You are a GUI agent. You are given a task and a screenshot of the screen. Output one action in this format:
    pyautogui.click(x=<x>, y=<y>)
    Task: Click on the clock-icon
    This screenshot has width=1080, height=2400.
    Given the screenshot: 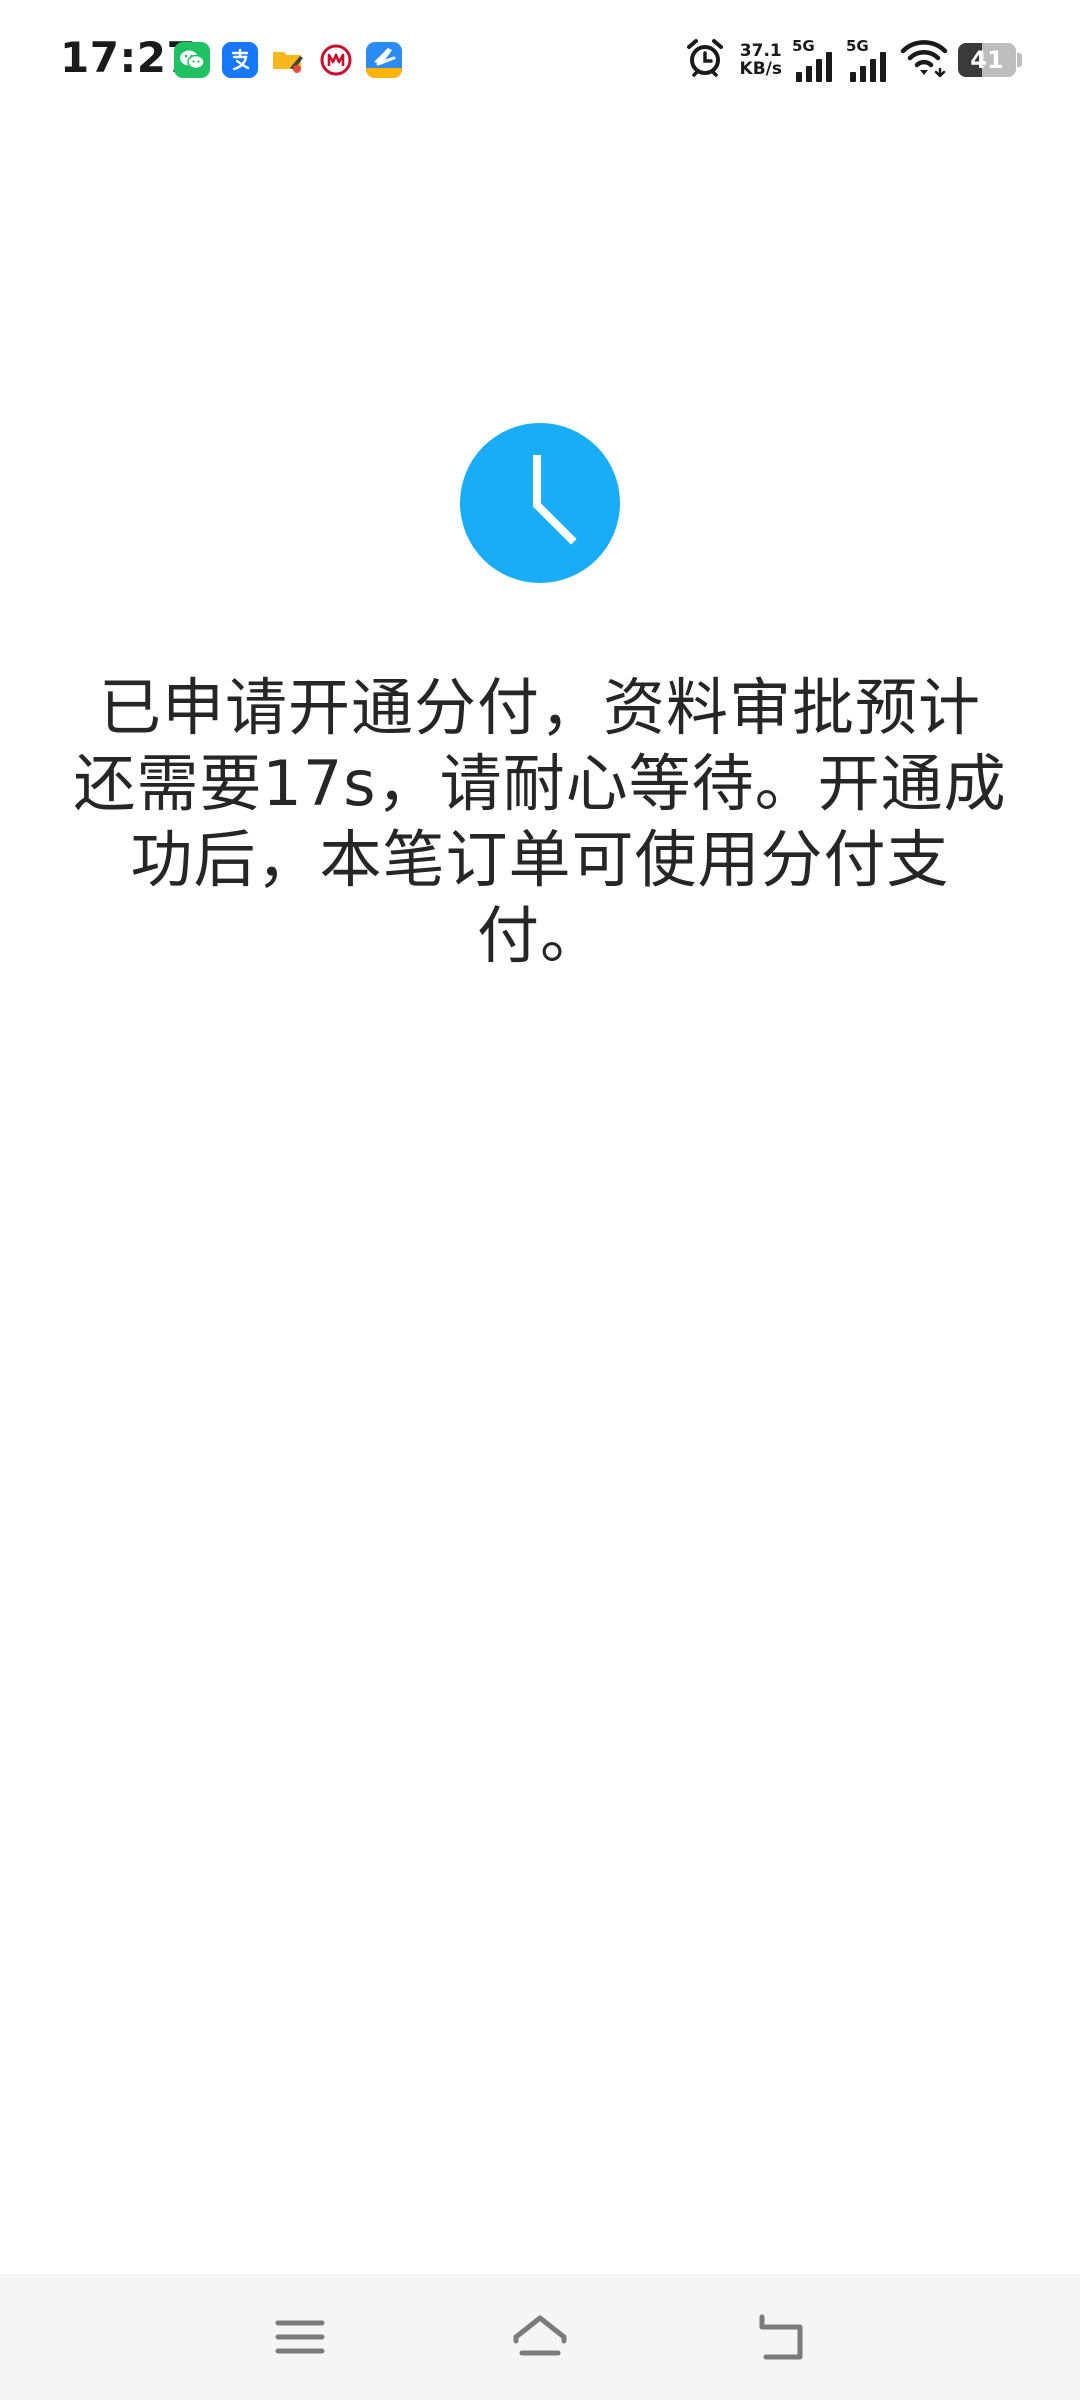 What is the action you would take?
    pyautogui.click(x=540, y=503)
    